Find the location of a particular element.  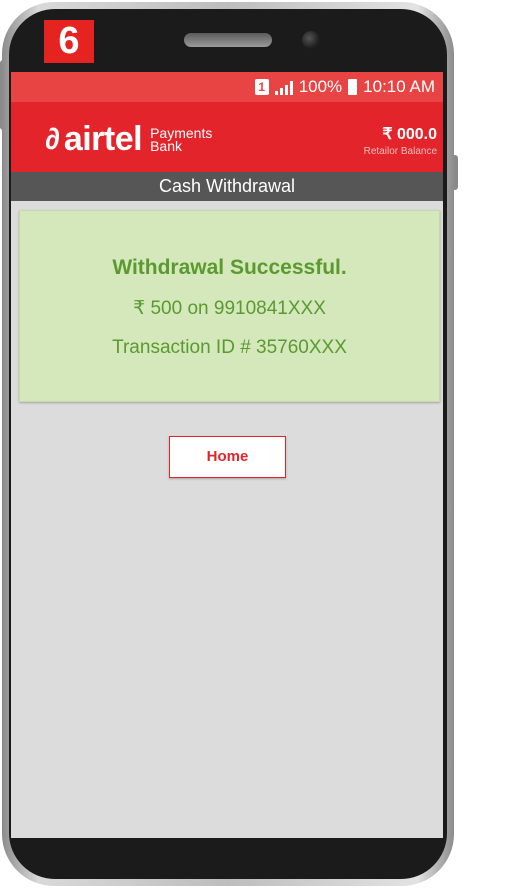

status-bar: 1 100% 10:10 AM is located at coordinates (227, 87).